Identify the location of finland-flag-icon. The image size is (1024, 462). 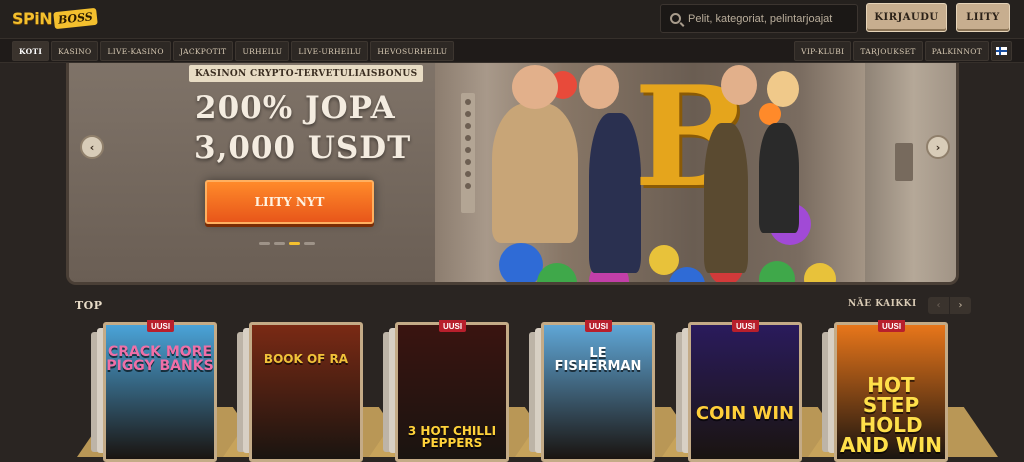
(1001, 51).